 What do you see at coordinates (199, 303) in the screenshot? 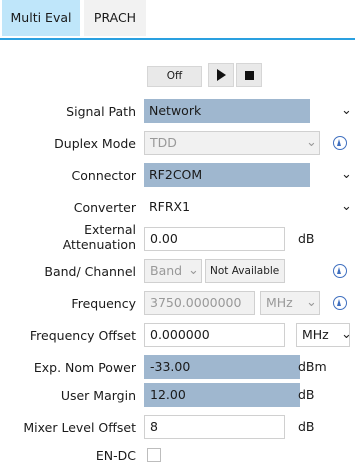
I see `frequency-input: 3750.0000000` at bounding box center [199, 303].